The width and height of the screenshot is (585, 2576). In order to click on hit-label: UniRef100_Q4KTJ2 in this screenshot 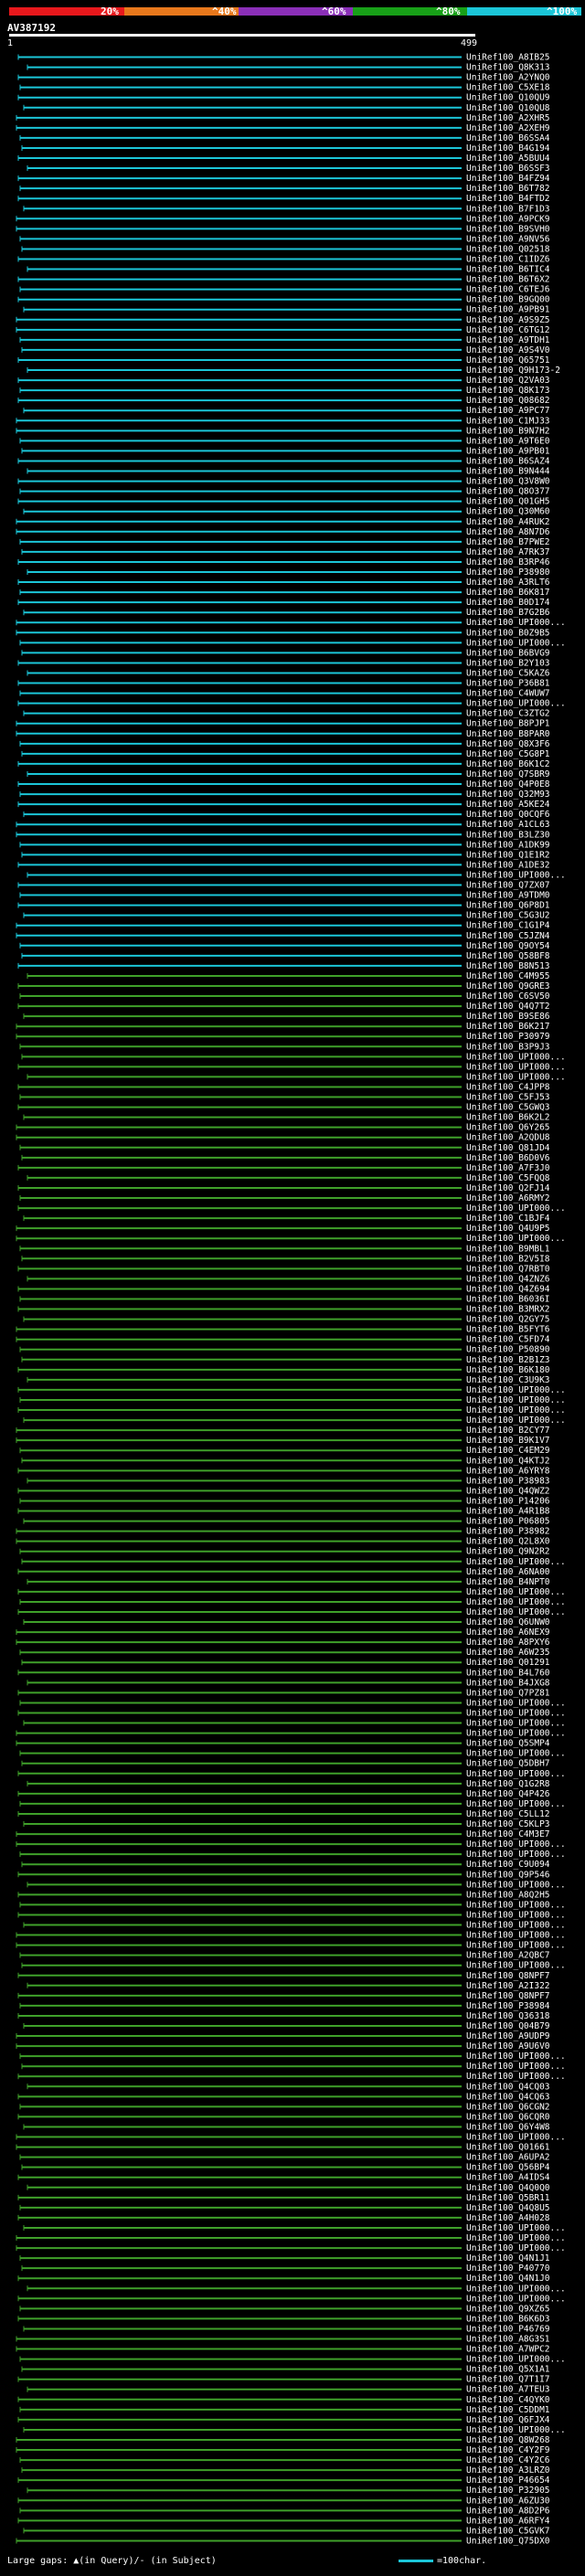, I will do `click(508, 1461)`.